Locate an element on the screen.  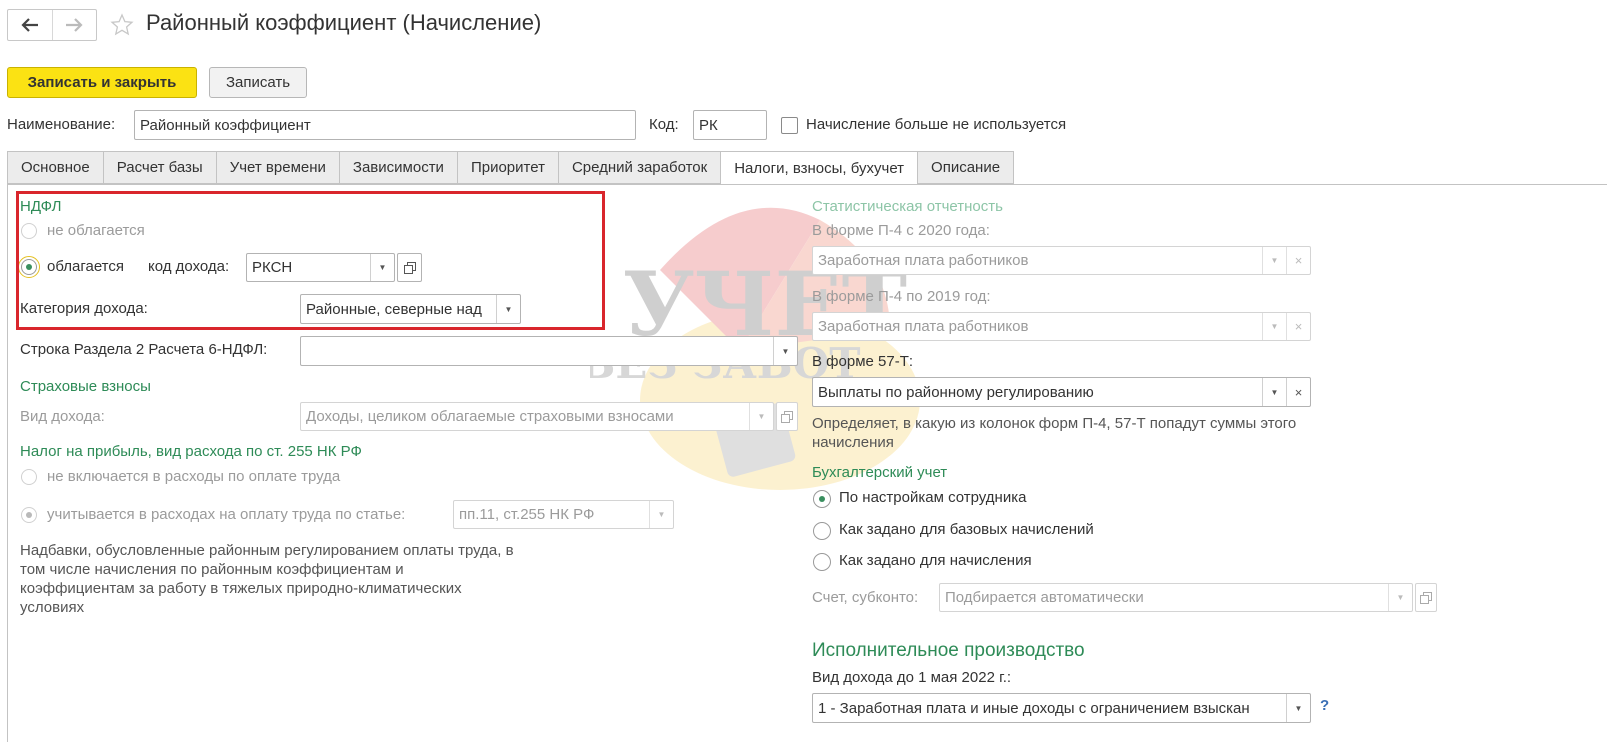
statistics-section-title: Статистическая отчетность is located at coordinates (907, 206).